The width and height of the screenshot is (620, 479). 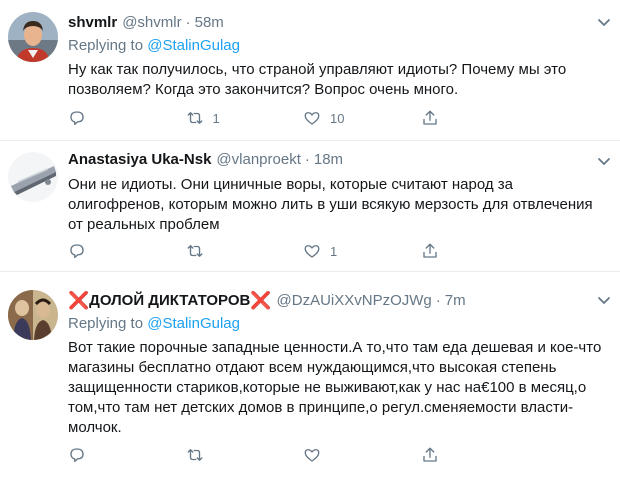 I want to click on like-button, so click(x=362, y=455).